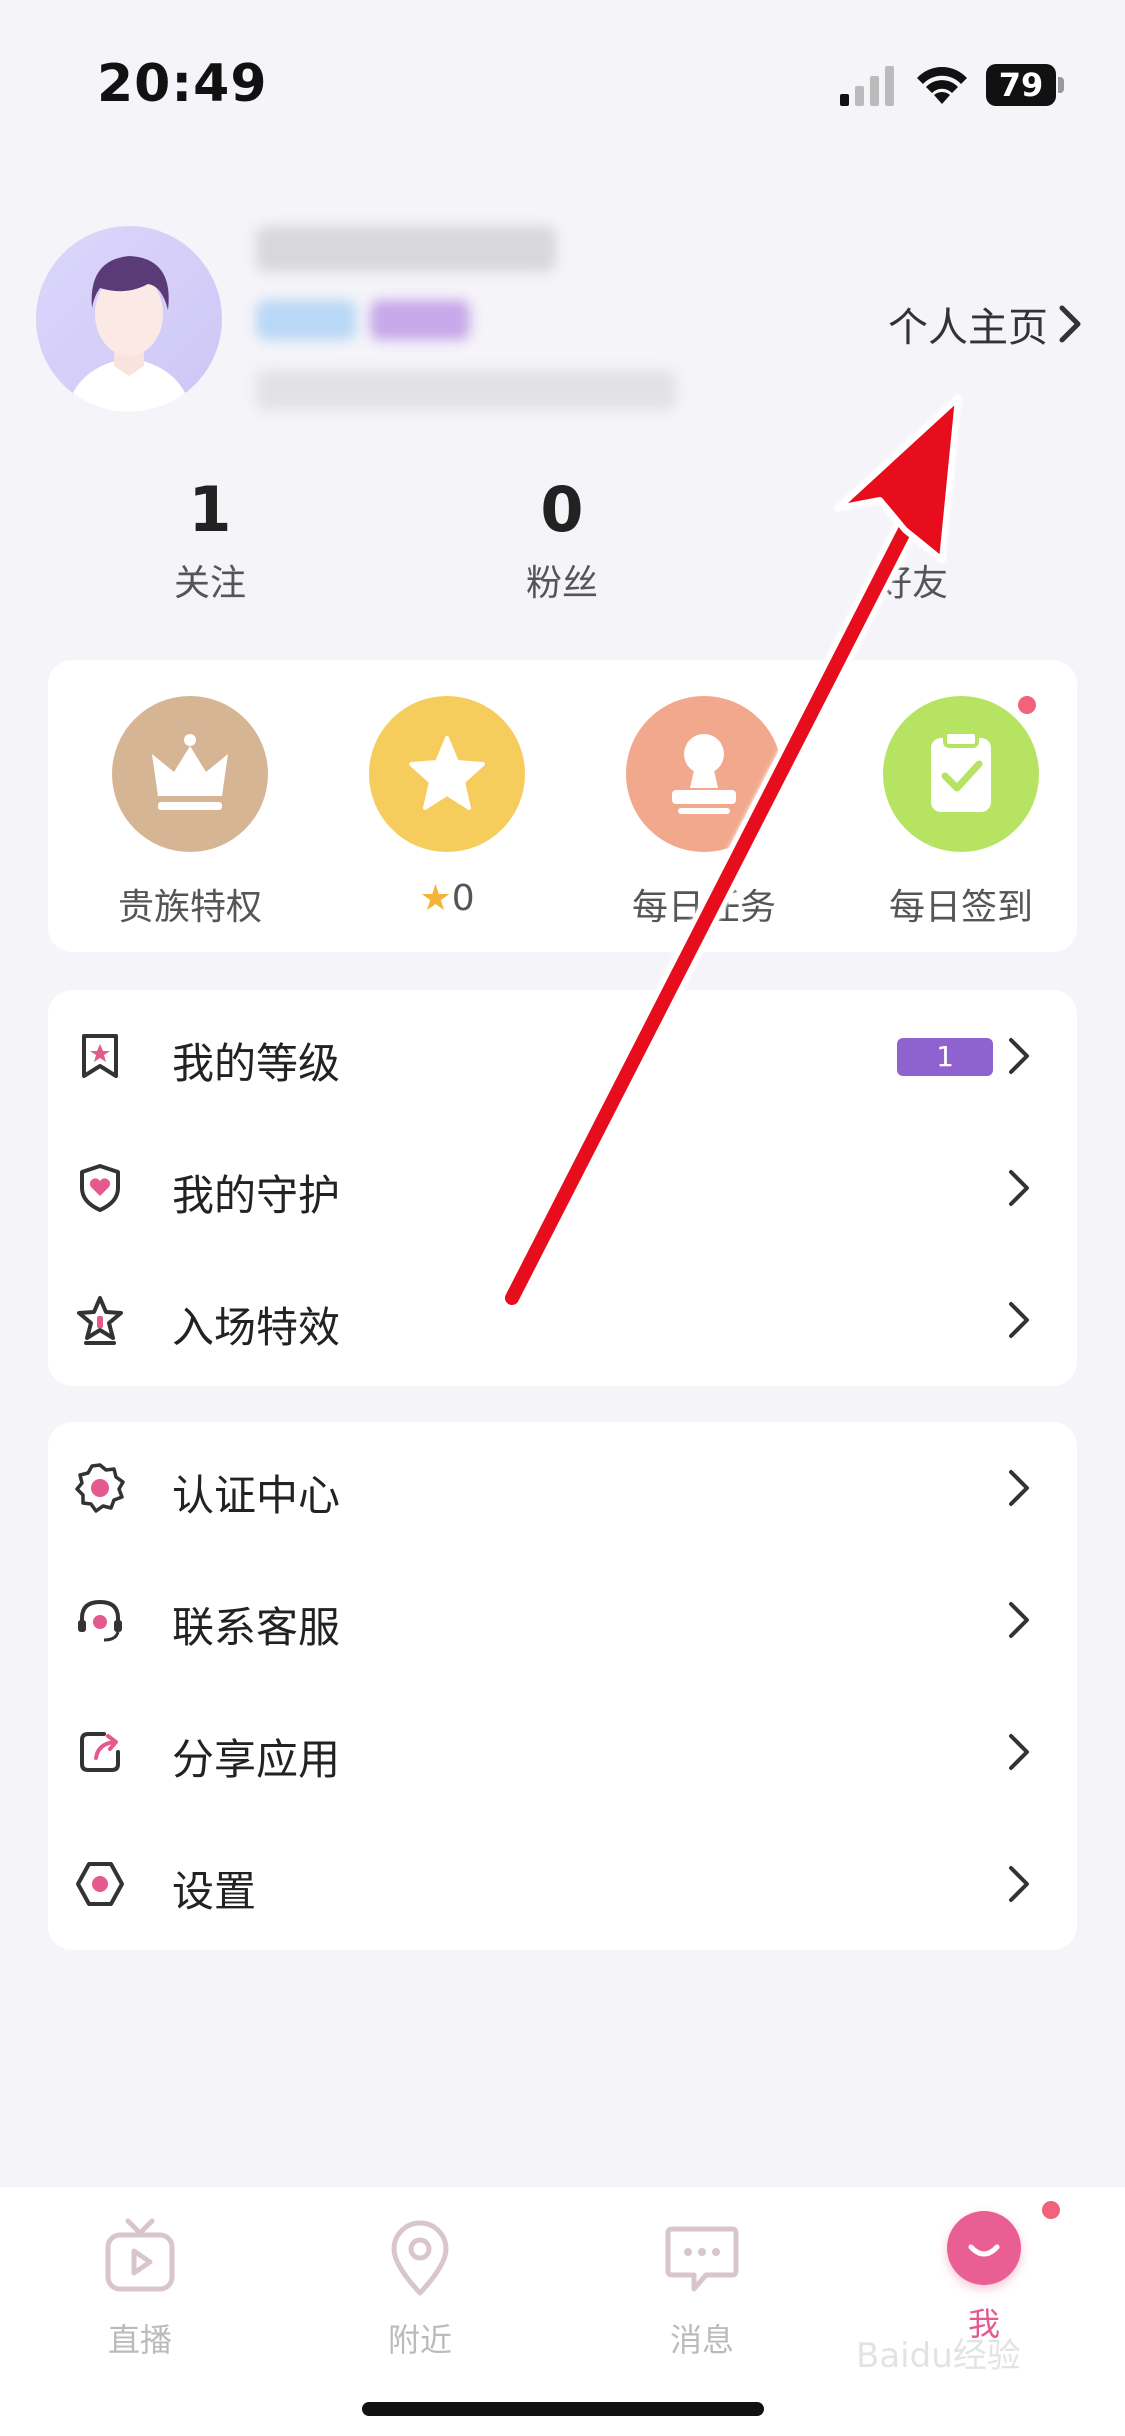  What do you see at coordinates (256, 1195) in the screenshot?
I see `menu-item-label: 我的守护` at bounding box center [256, 1195].